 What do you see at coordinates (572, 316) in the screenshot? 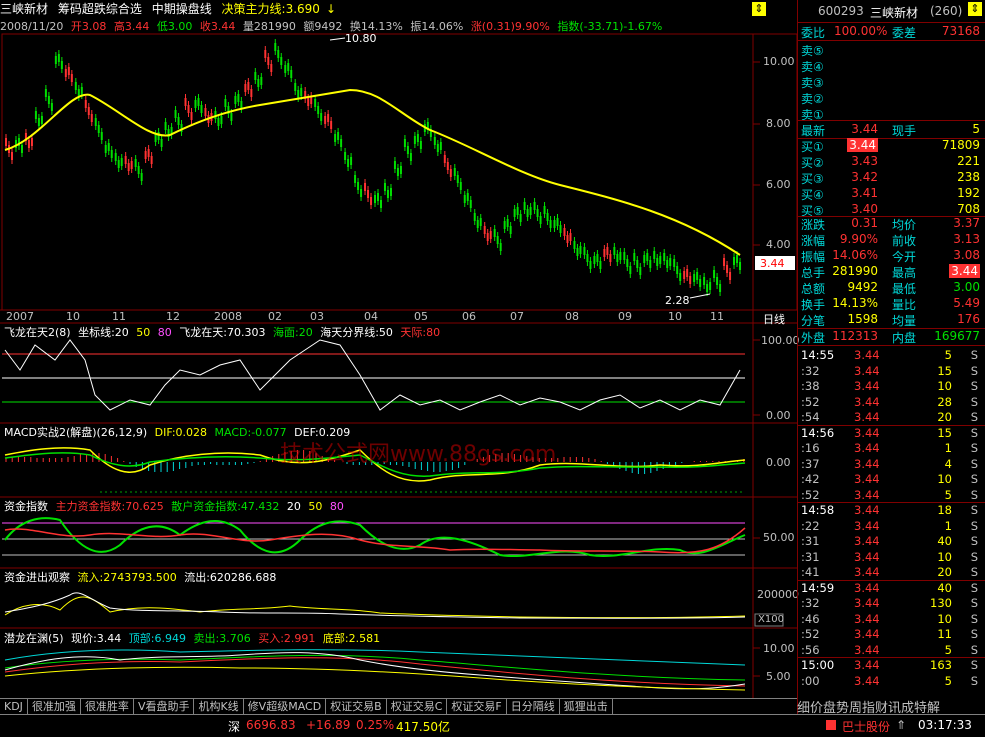
I see `x-label: 08` at bounding box center [572, 316].